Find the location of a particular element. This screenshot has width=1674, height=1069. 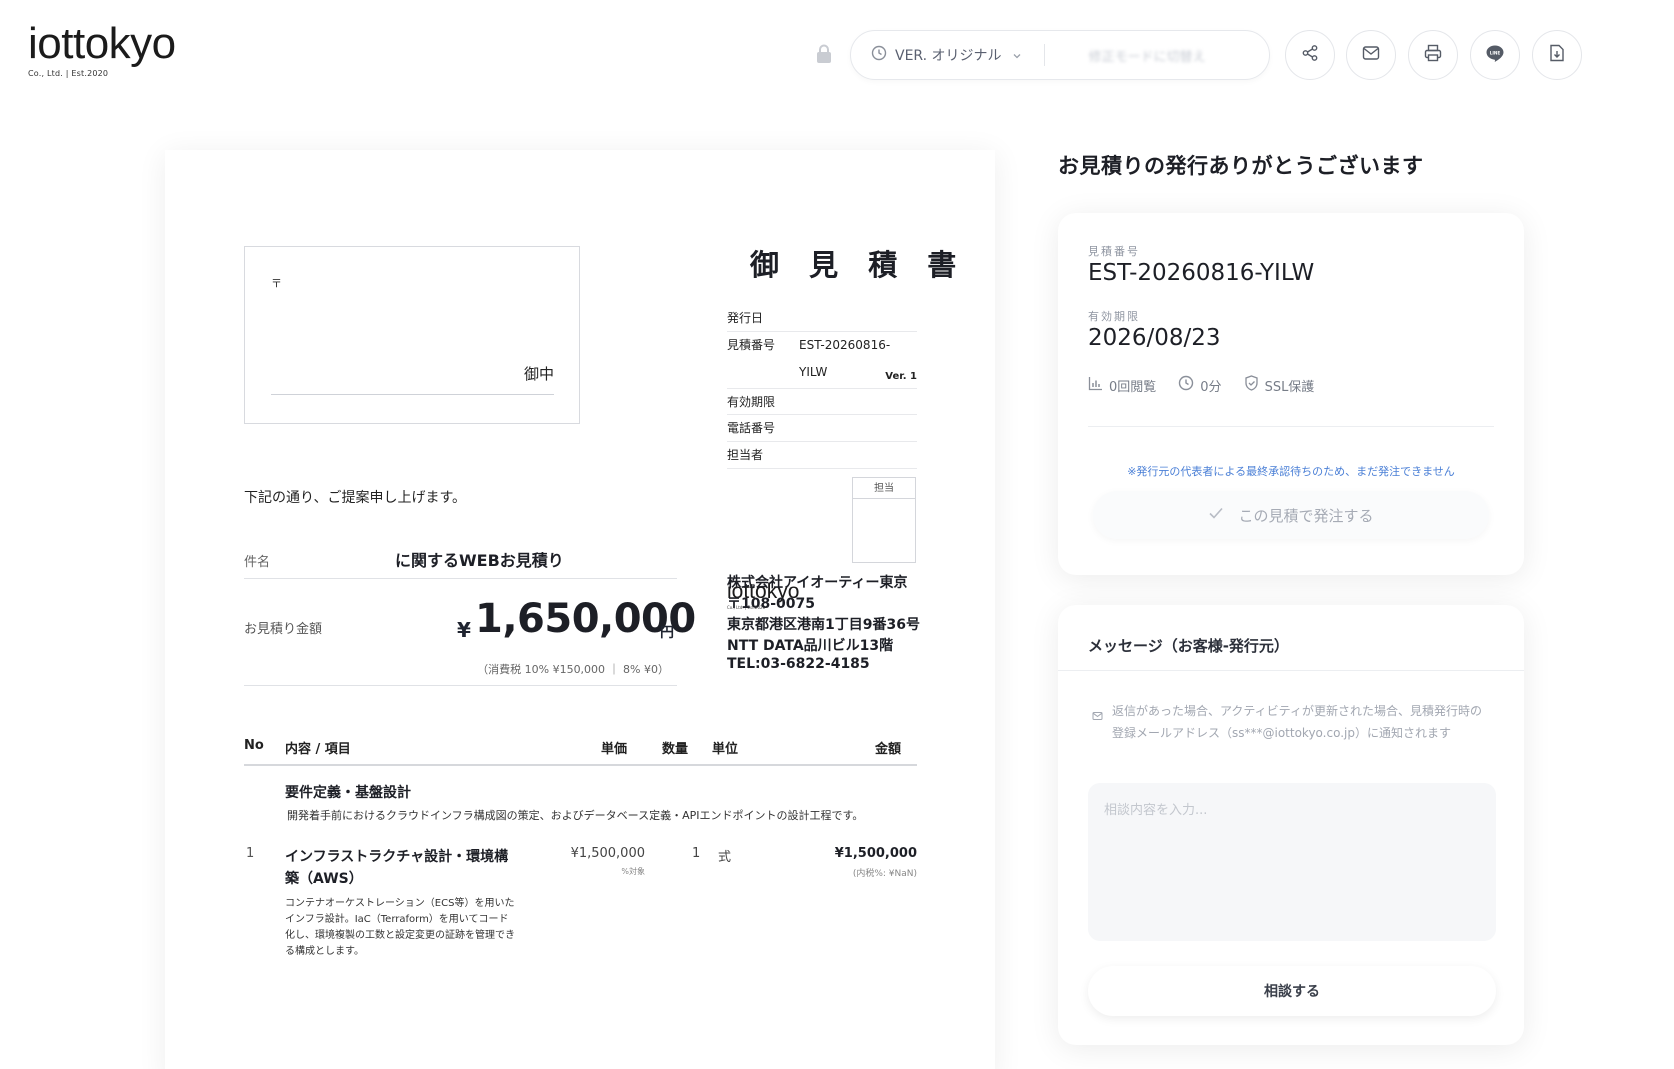

subject-divider is located at coordinates (460, 578).